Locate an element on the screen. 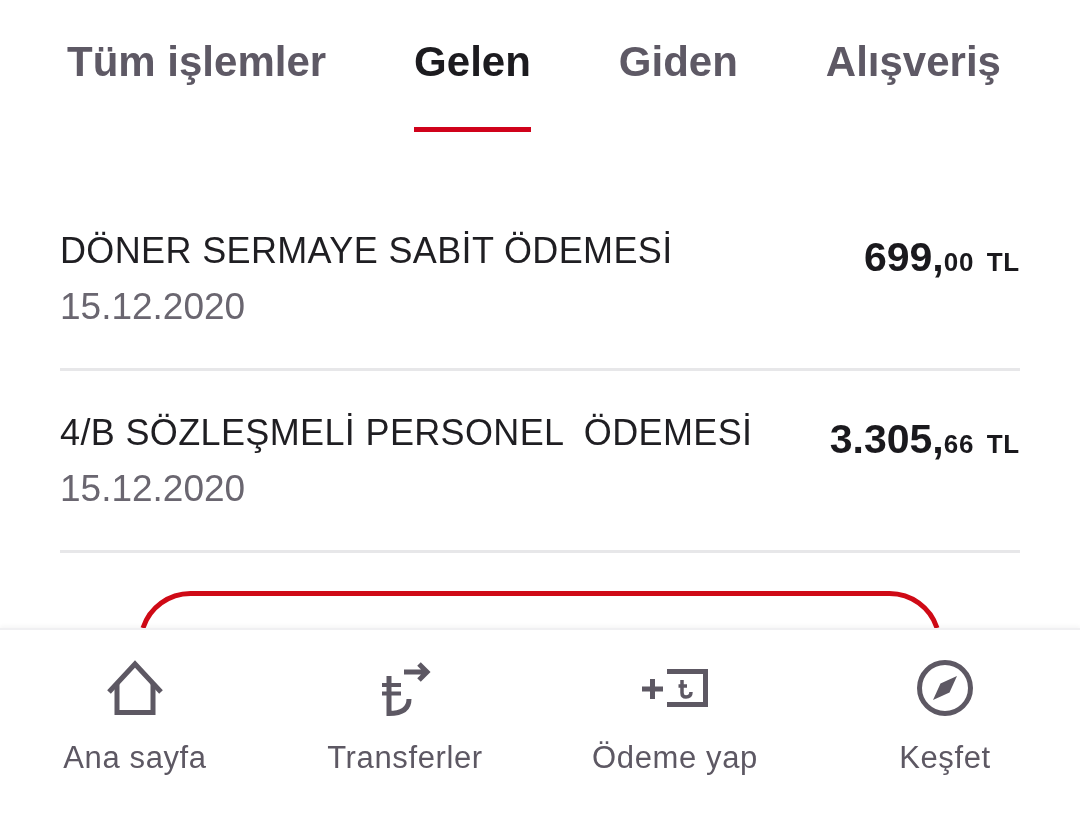 The width and height of the screenshot is (1080, 821). transaction-amount: 3.305,66 TL is located at coordinates (924, 440).